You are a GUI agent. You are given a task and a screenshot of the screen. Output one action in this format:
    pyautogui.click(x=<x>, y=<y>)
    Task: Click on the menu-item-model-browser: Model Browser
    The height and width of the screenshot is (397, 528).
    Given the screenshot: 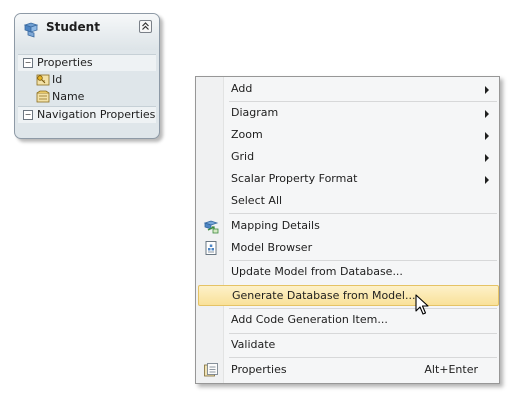 What is the action you would take?
    pyautogui.click(x=347, y=248)
    